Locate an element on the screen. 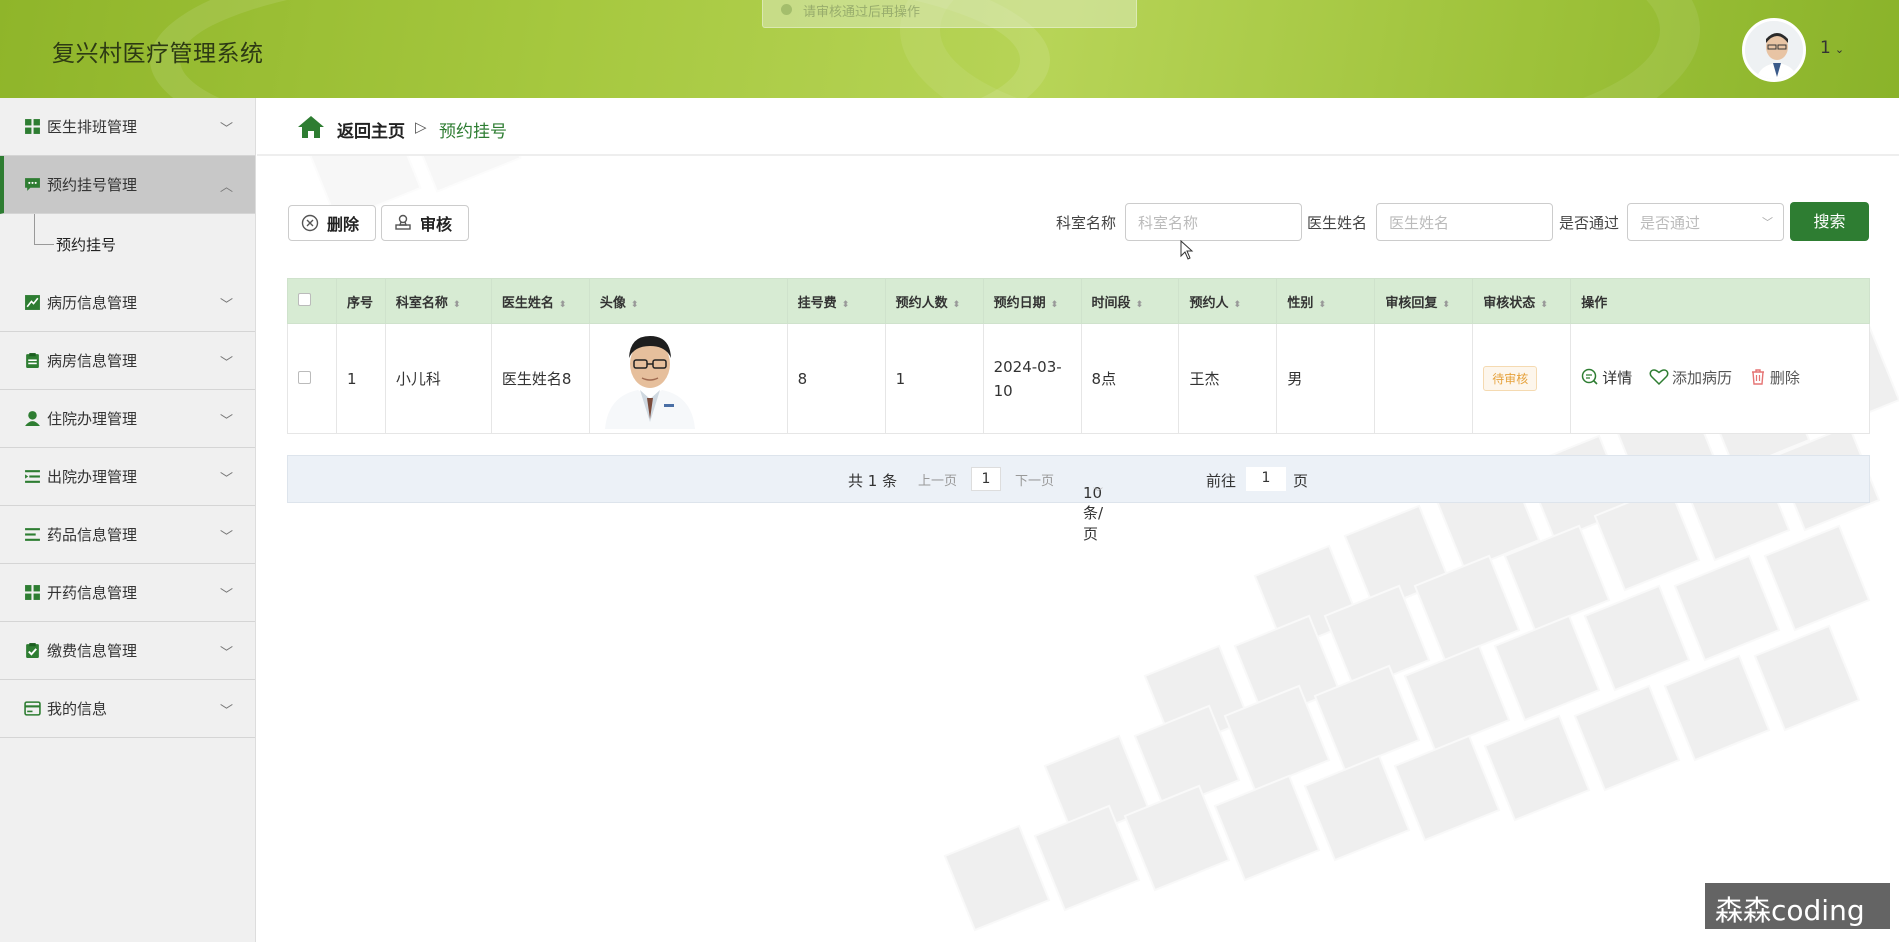  user-menu: 1 ⌄ is located at coordinates (1832, 48).